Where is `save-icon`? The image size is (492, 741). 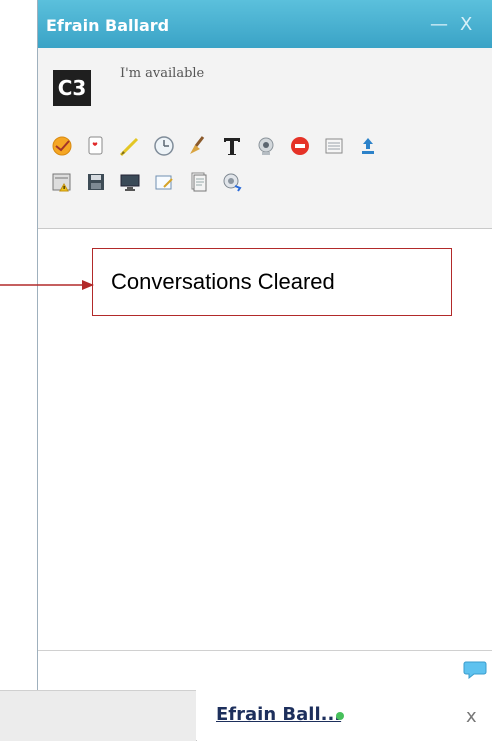
save-icon is located at coordinates (96, 182).